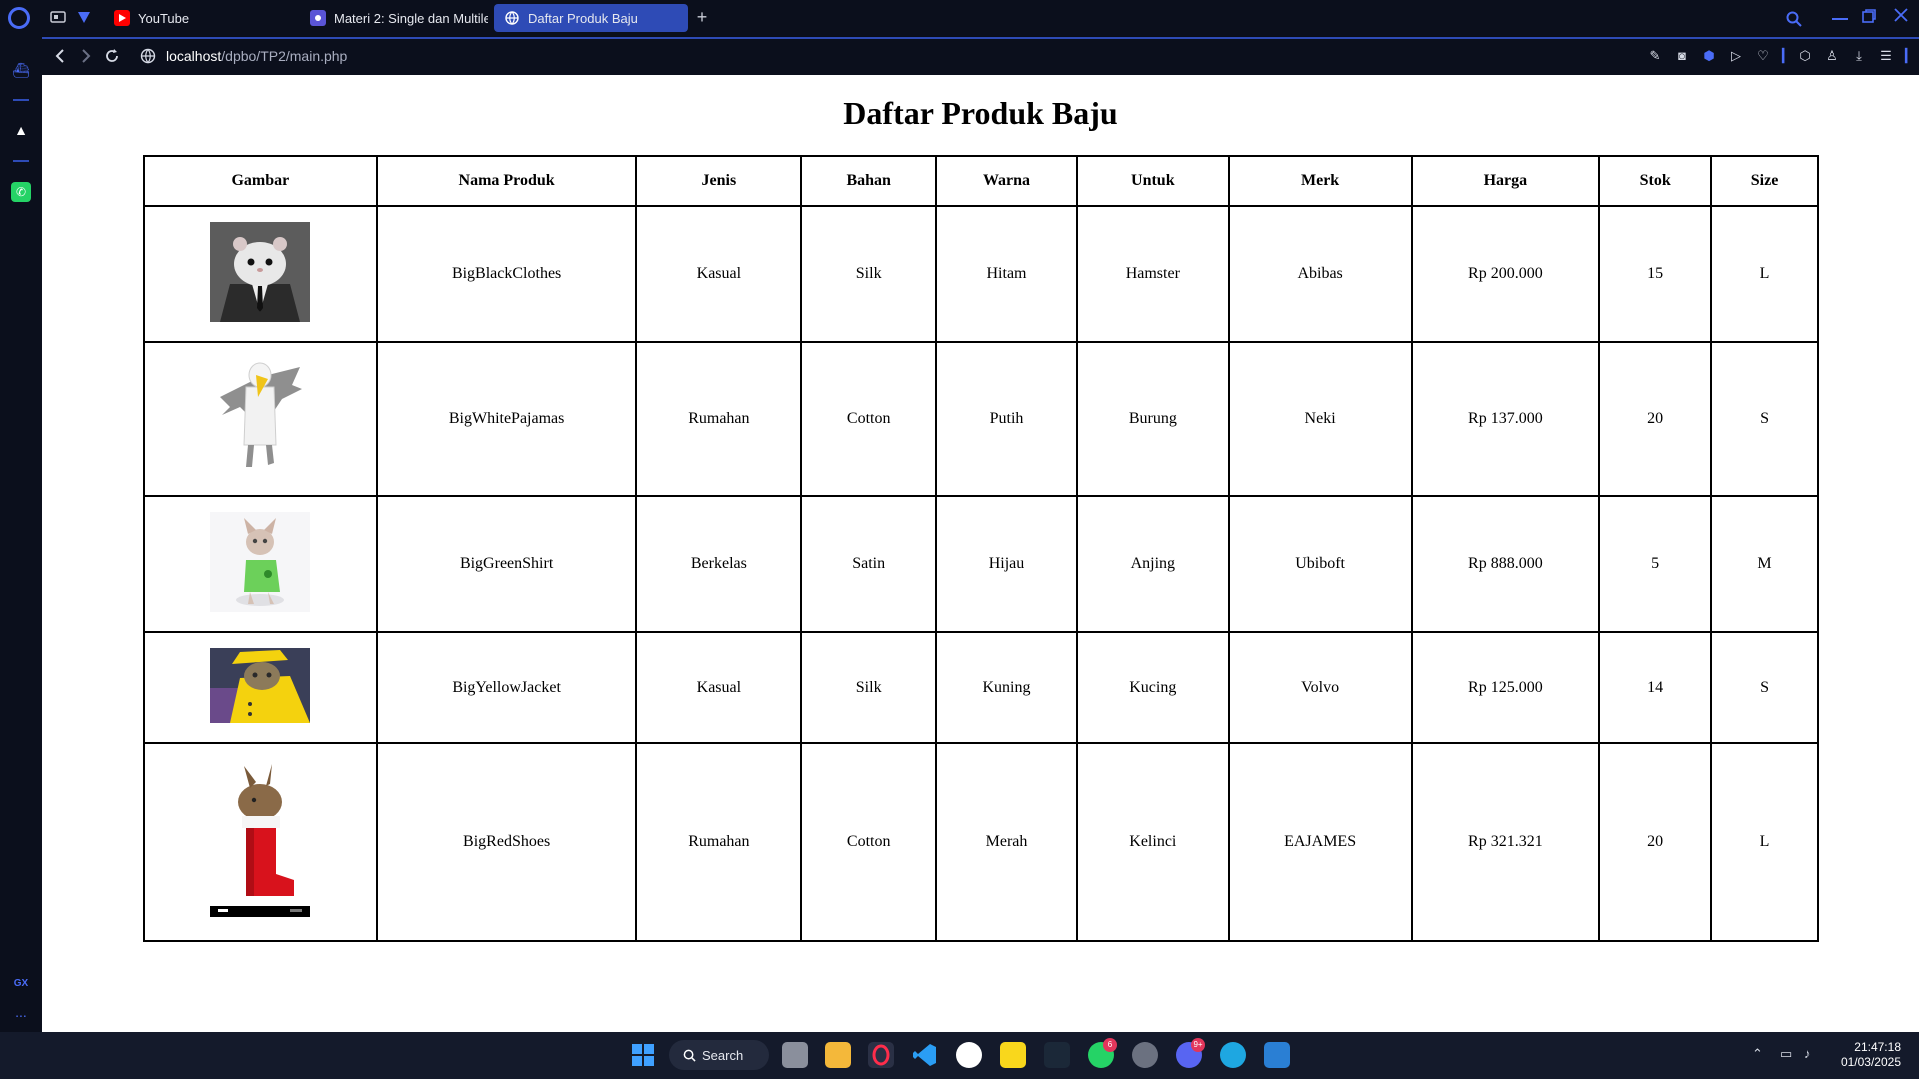  Describe the element at coordinates (256, 56) in the screenshot. I see `url-field: localhost/dpbo/TP2/main.php` at that location.